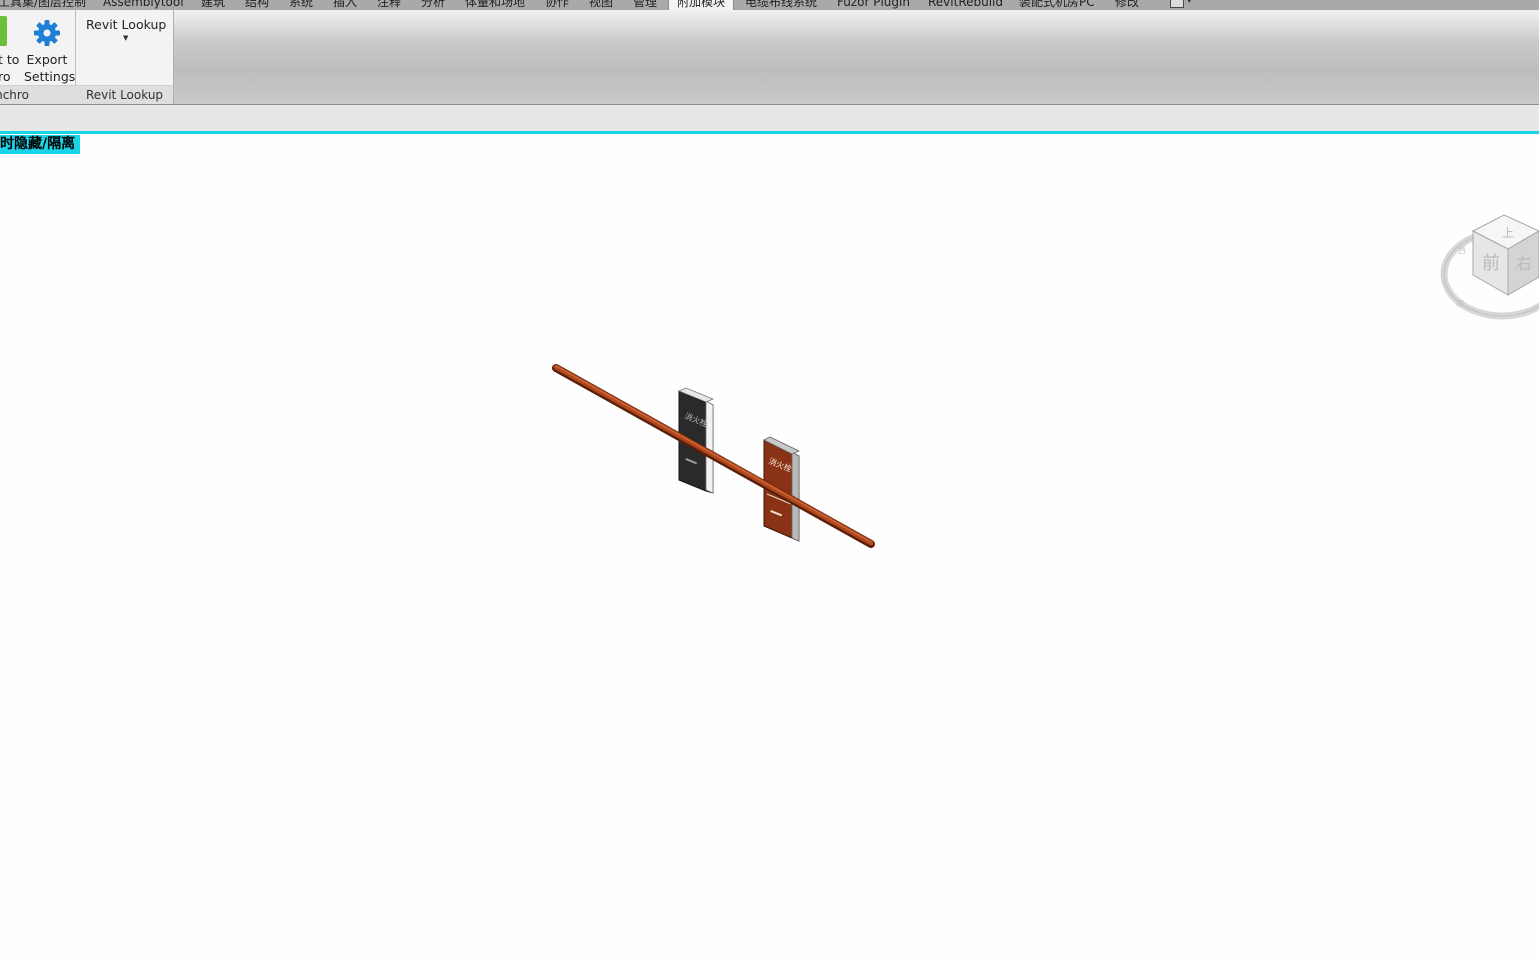 The width and height of the screenshot is (1539, 957). I want to click on tab-toolset: 工具集/图层控制, so click(43, 5).